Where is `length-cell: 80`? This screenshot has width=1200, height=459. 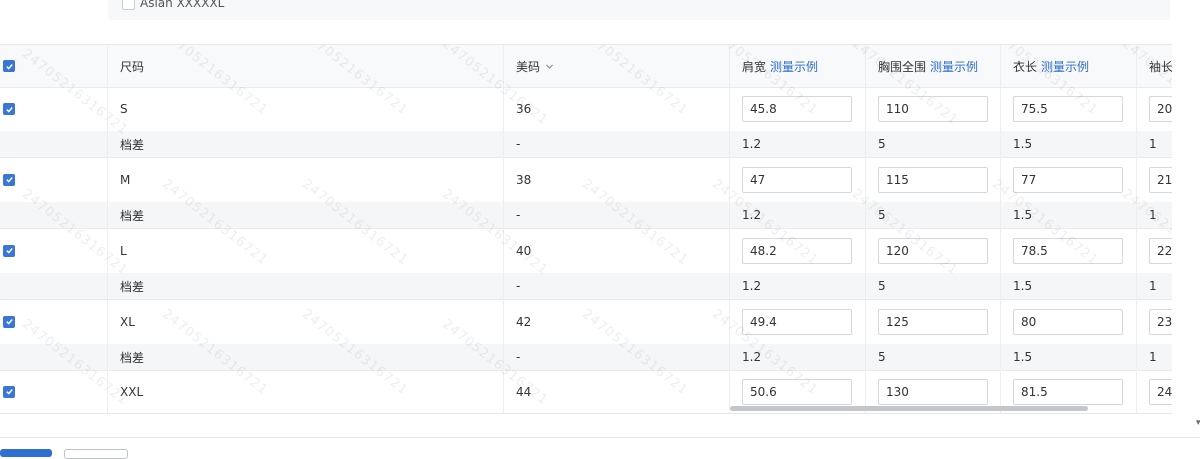
length-cell: 80 is located at coordinates (1069, 321).